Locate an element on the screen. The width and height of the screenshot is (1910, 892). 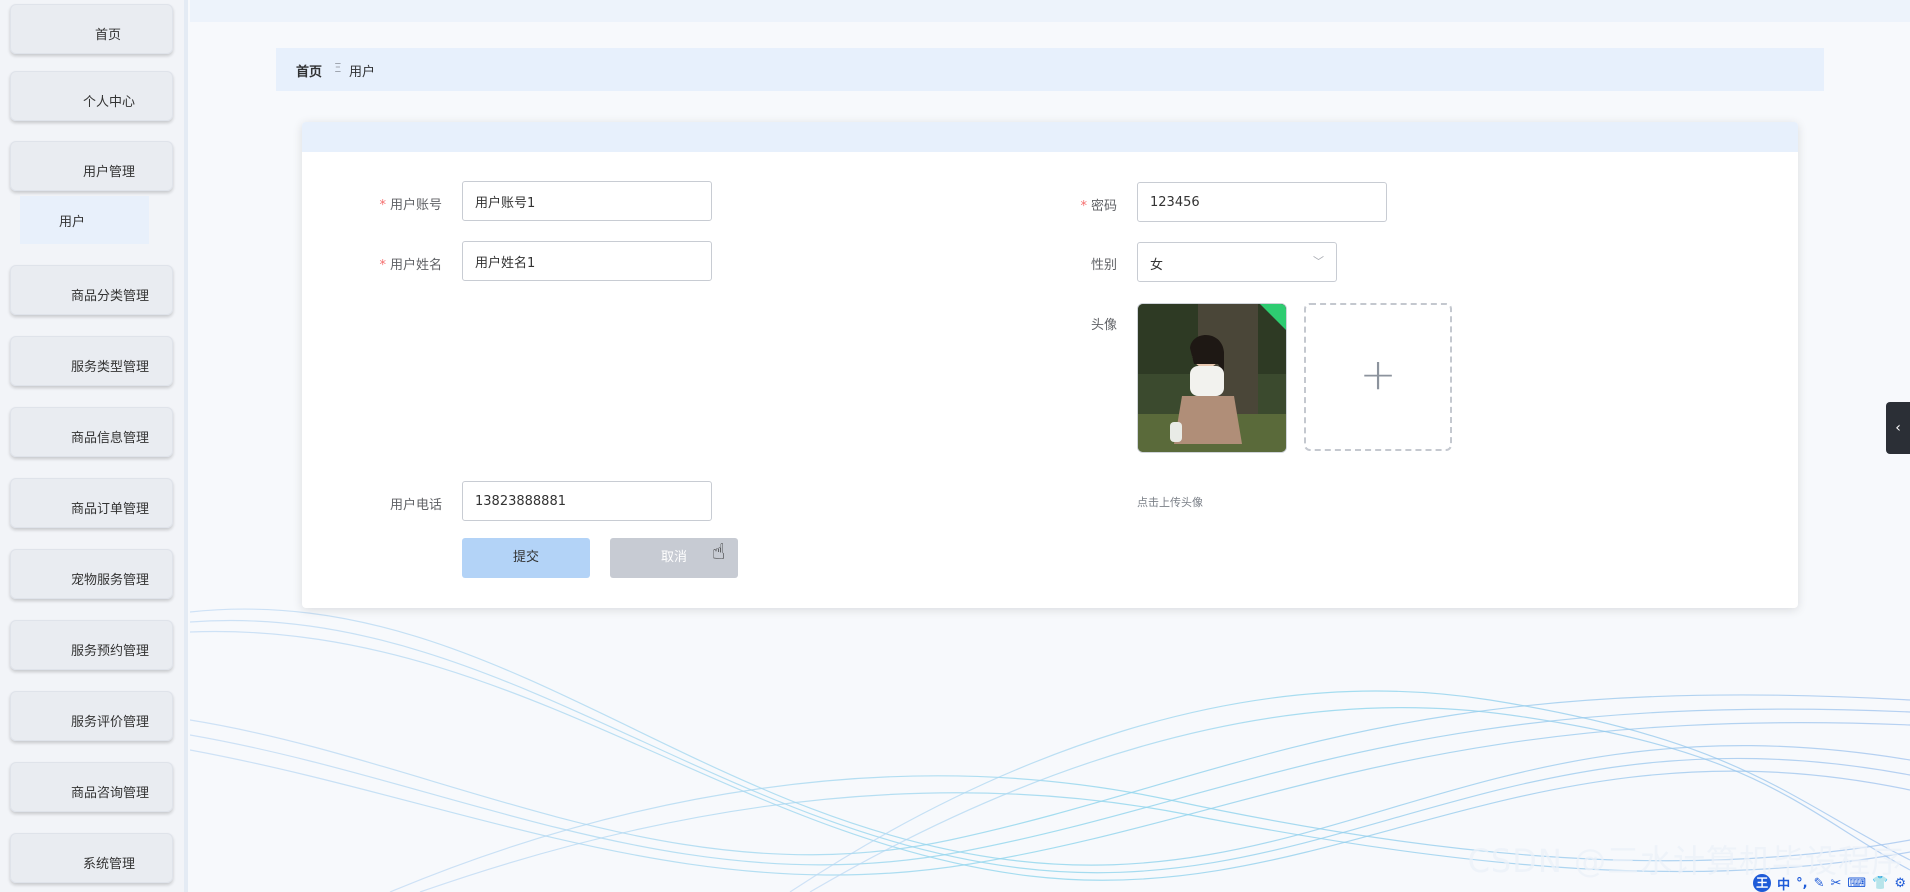
sidebar-item-review-management: 服务评价管理 is located at coordinates (91, 716).